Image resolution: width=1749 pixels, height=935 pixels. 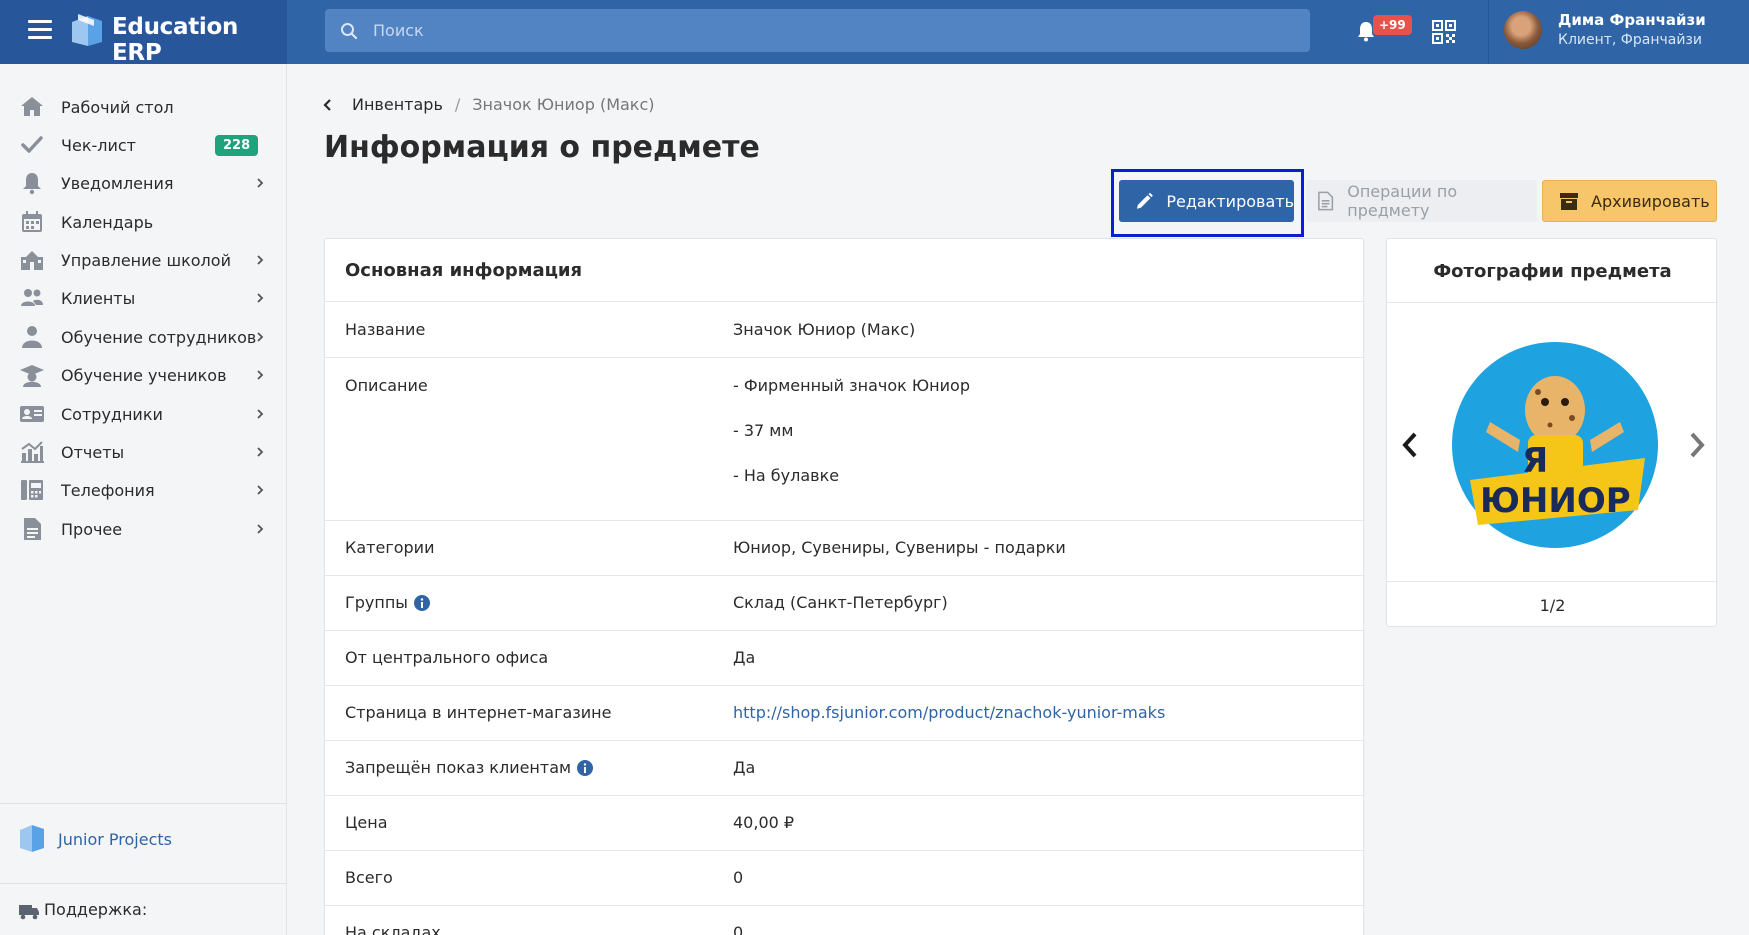 I want to click on support-label: Поддержка:, so click(x=96, y=909).